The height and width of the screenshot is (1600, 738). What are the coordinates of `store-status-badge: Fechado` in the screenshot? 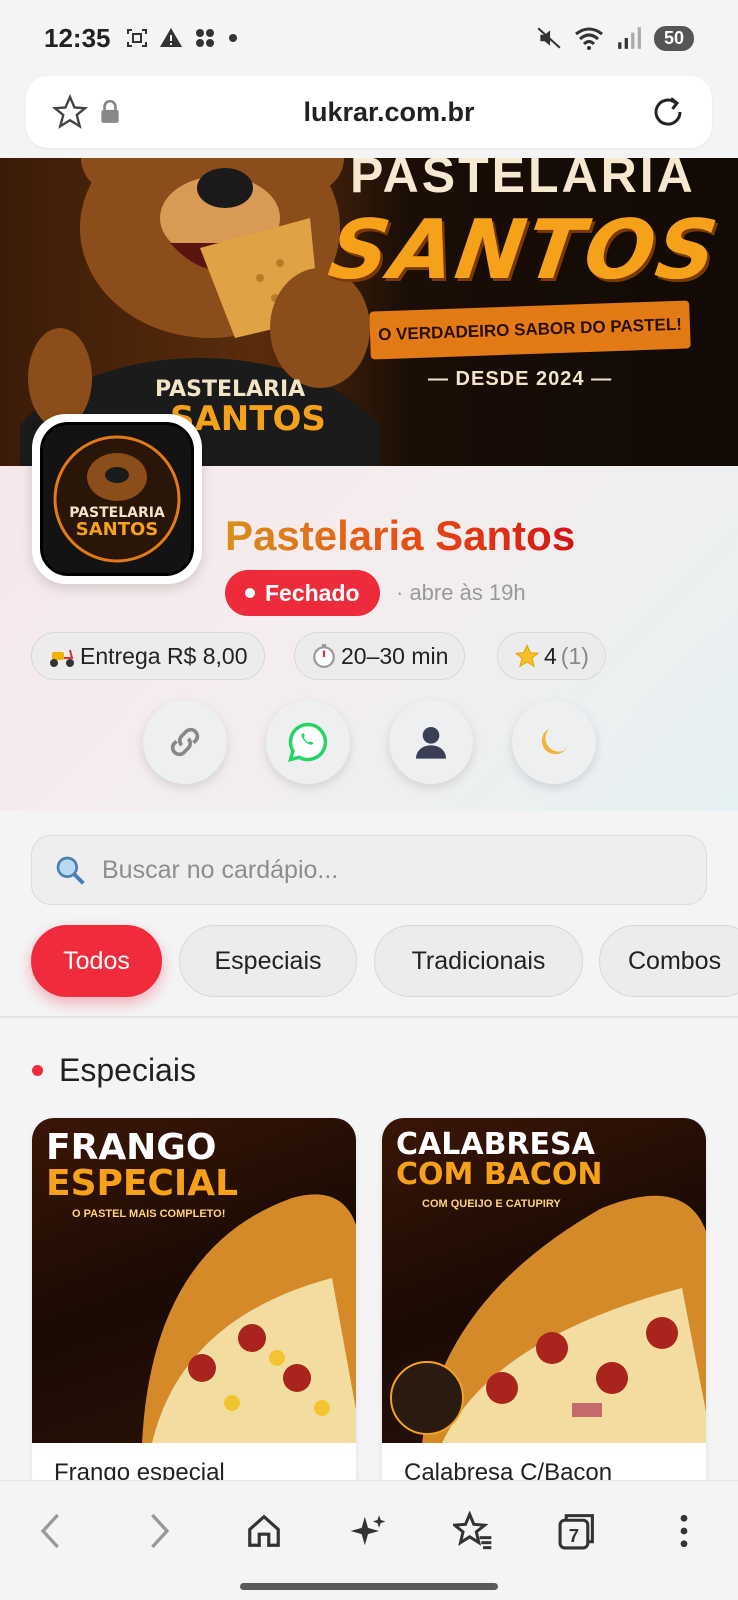 It's located at (302, 593).